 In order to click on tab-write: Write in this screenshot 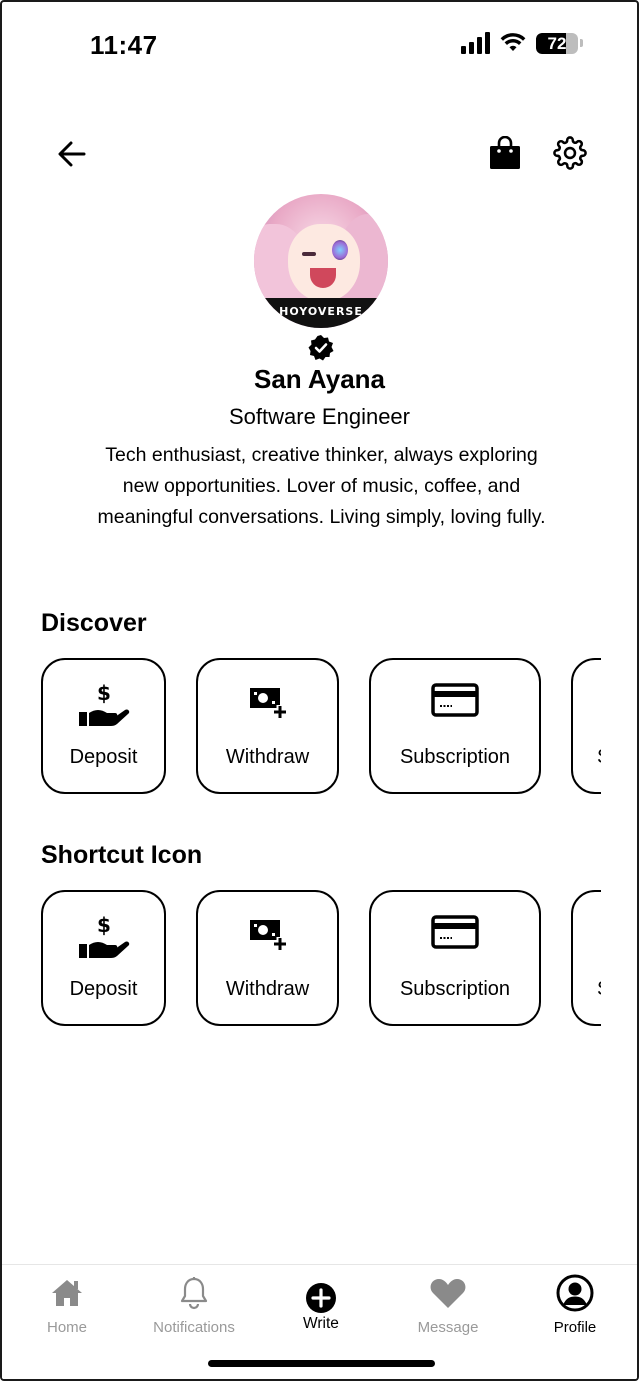, I will do `click(321, 1303)`.